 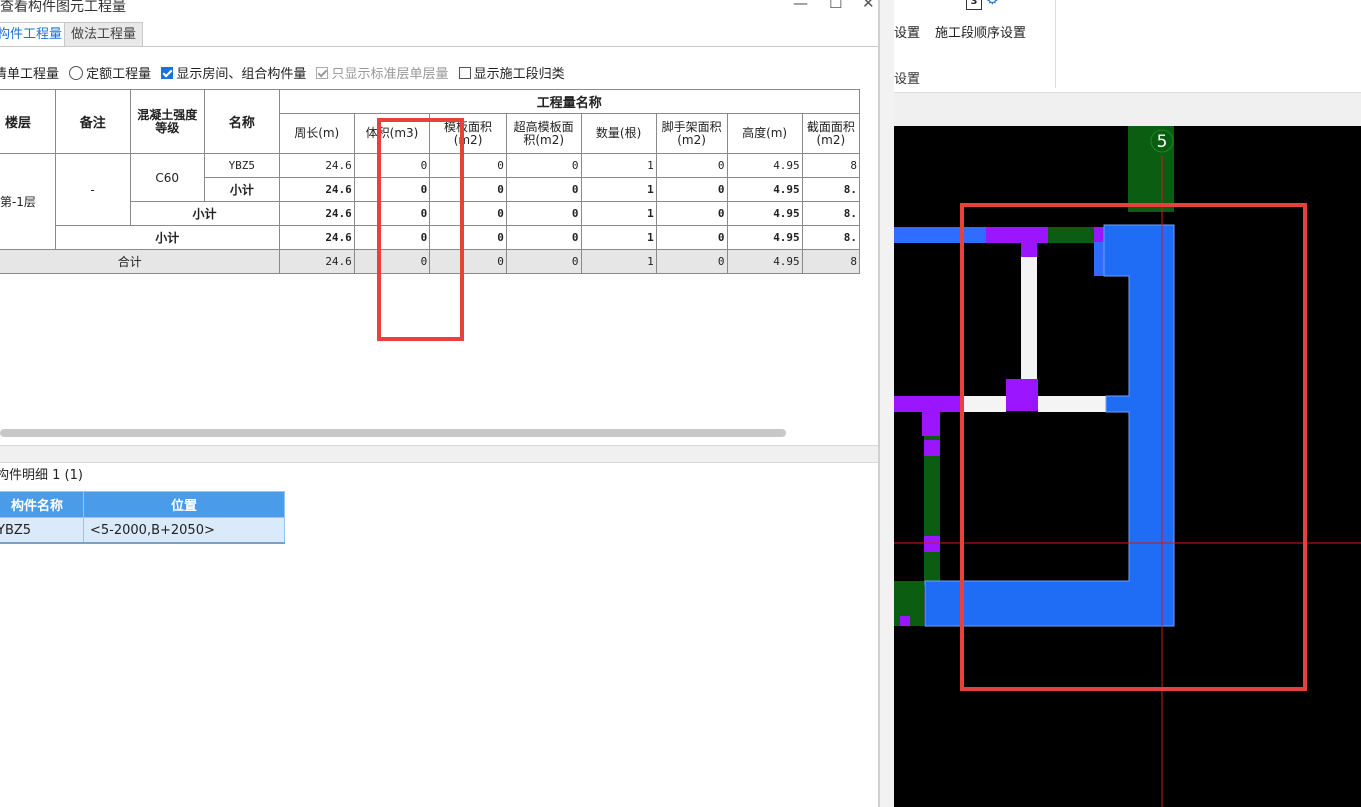 I want to click on dialog-title: 查看构件图元工程量, so click(x=63, y=7).